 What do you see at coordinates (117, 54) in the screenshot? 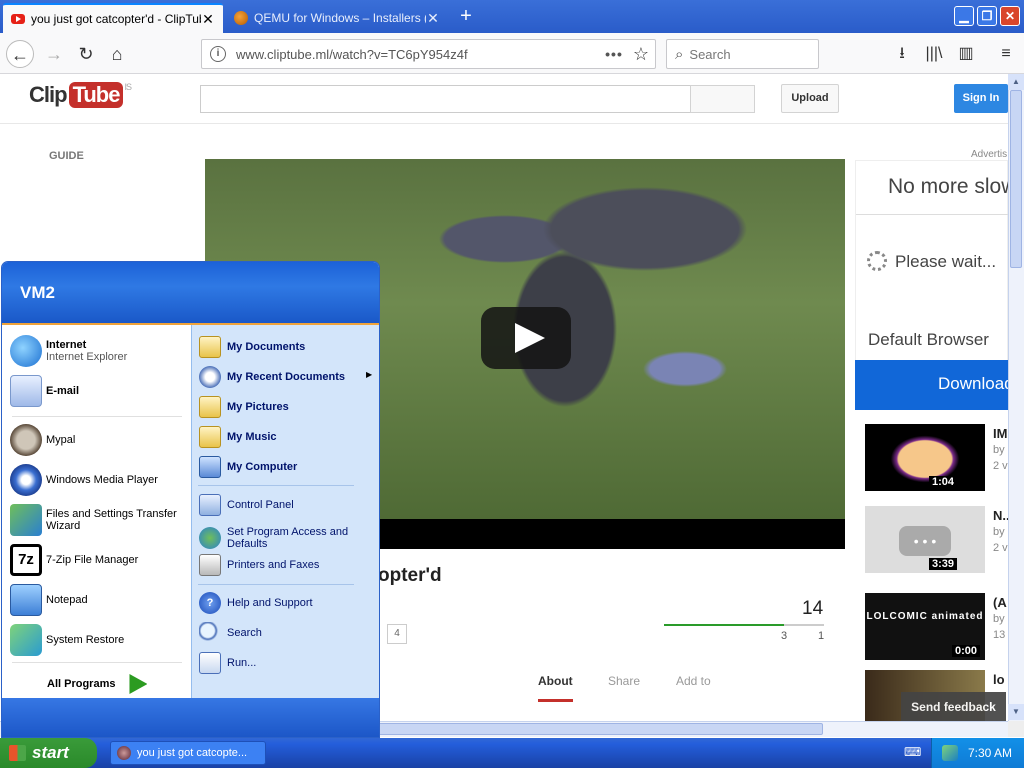
I see `home-button: ⌂` at bounding box center [117, 54].